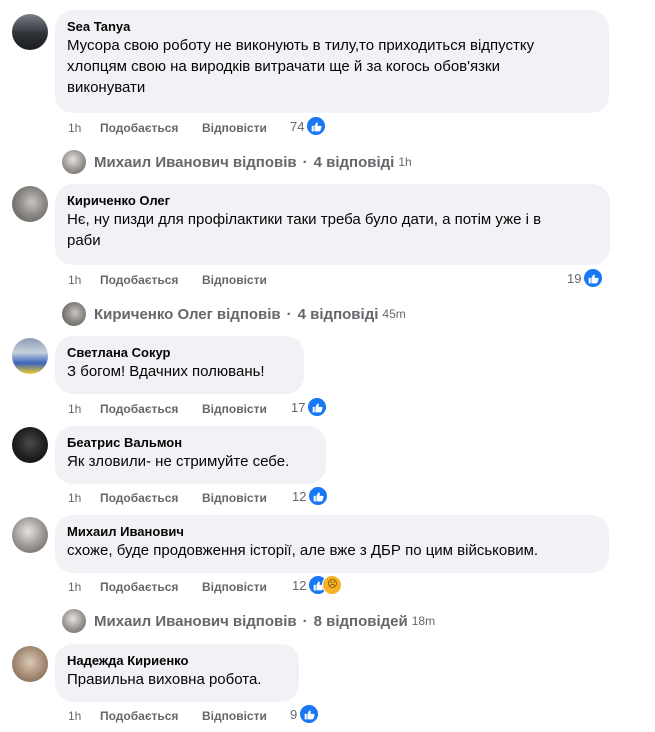 Image resolution: width=655 pixels, height=732 pixels. I want to click on reaction-count: 9, so click(294, 714).